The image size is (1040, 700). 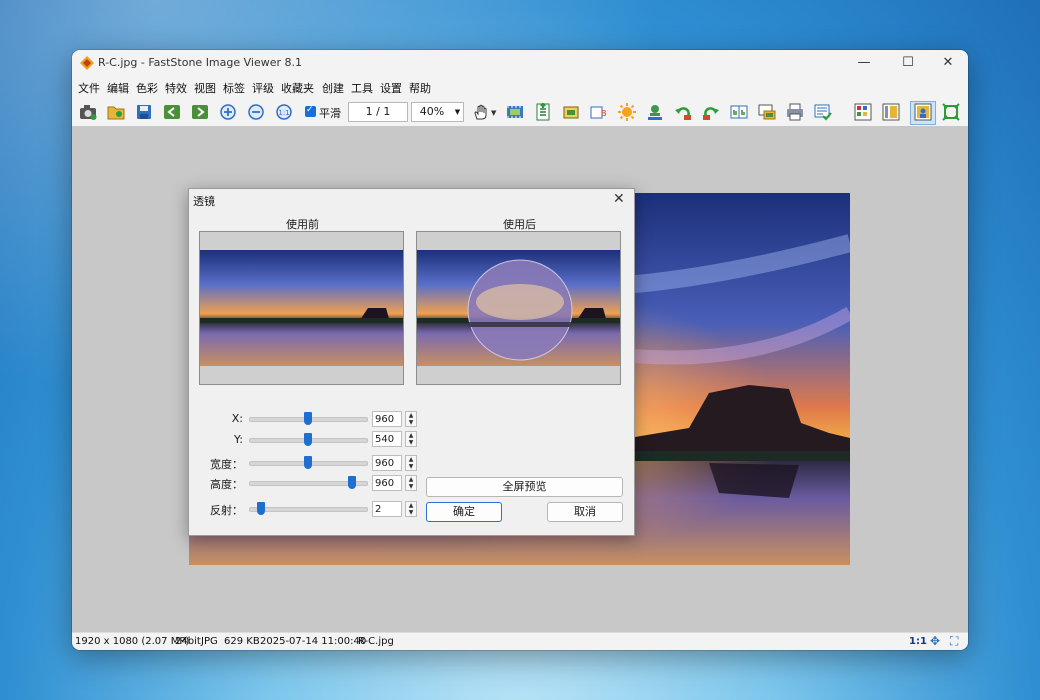 What do you see at coordinates (923, 112) in the screenshot?
I see `layout-fullscreen-icon` at bounding box center [923, 112].